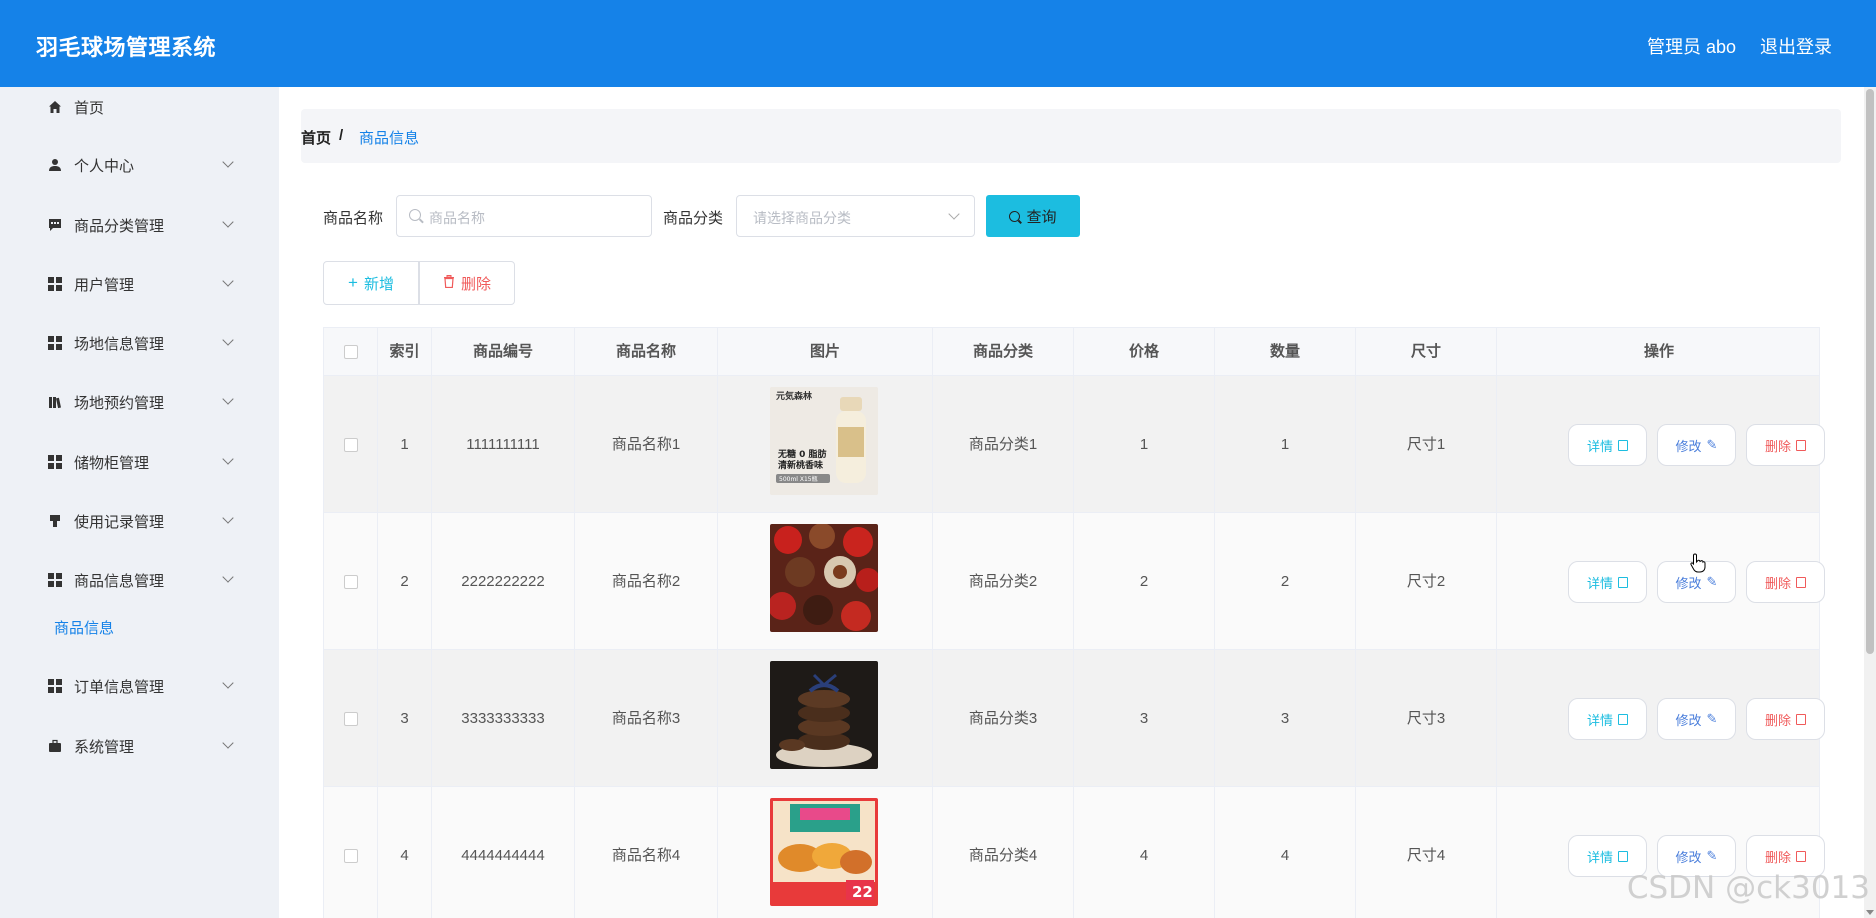 The height and width of the screenshot is (918, 1876). What do you see at coordinates (1698, 565) in the screenshot?
I see `hand-cursor-icon` at bounding box center [1698, 565].